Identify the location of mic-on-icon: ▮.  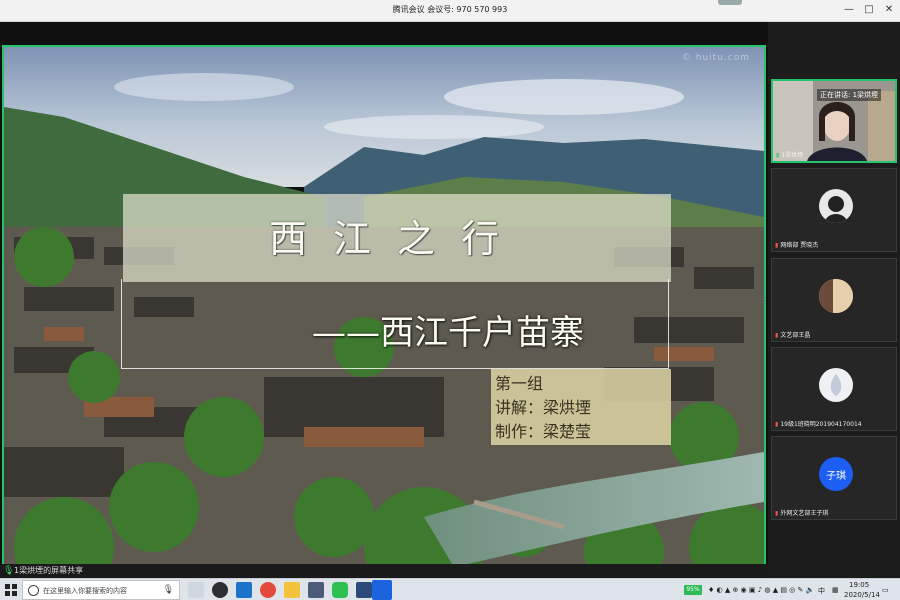
(778, 155).